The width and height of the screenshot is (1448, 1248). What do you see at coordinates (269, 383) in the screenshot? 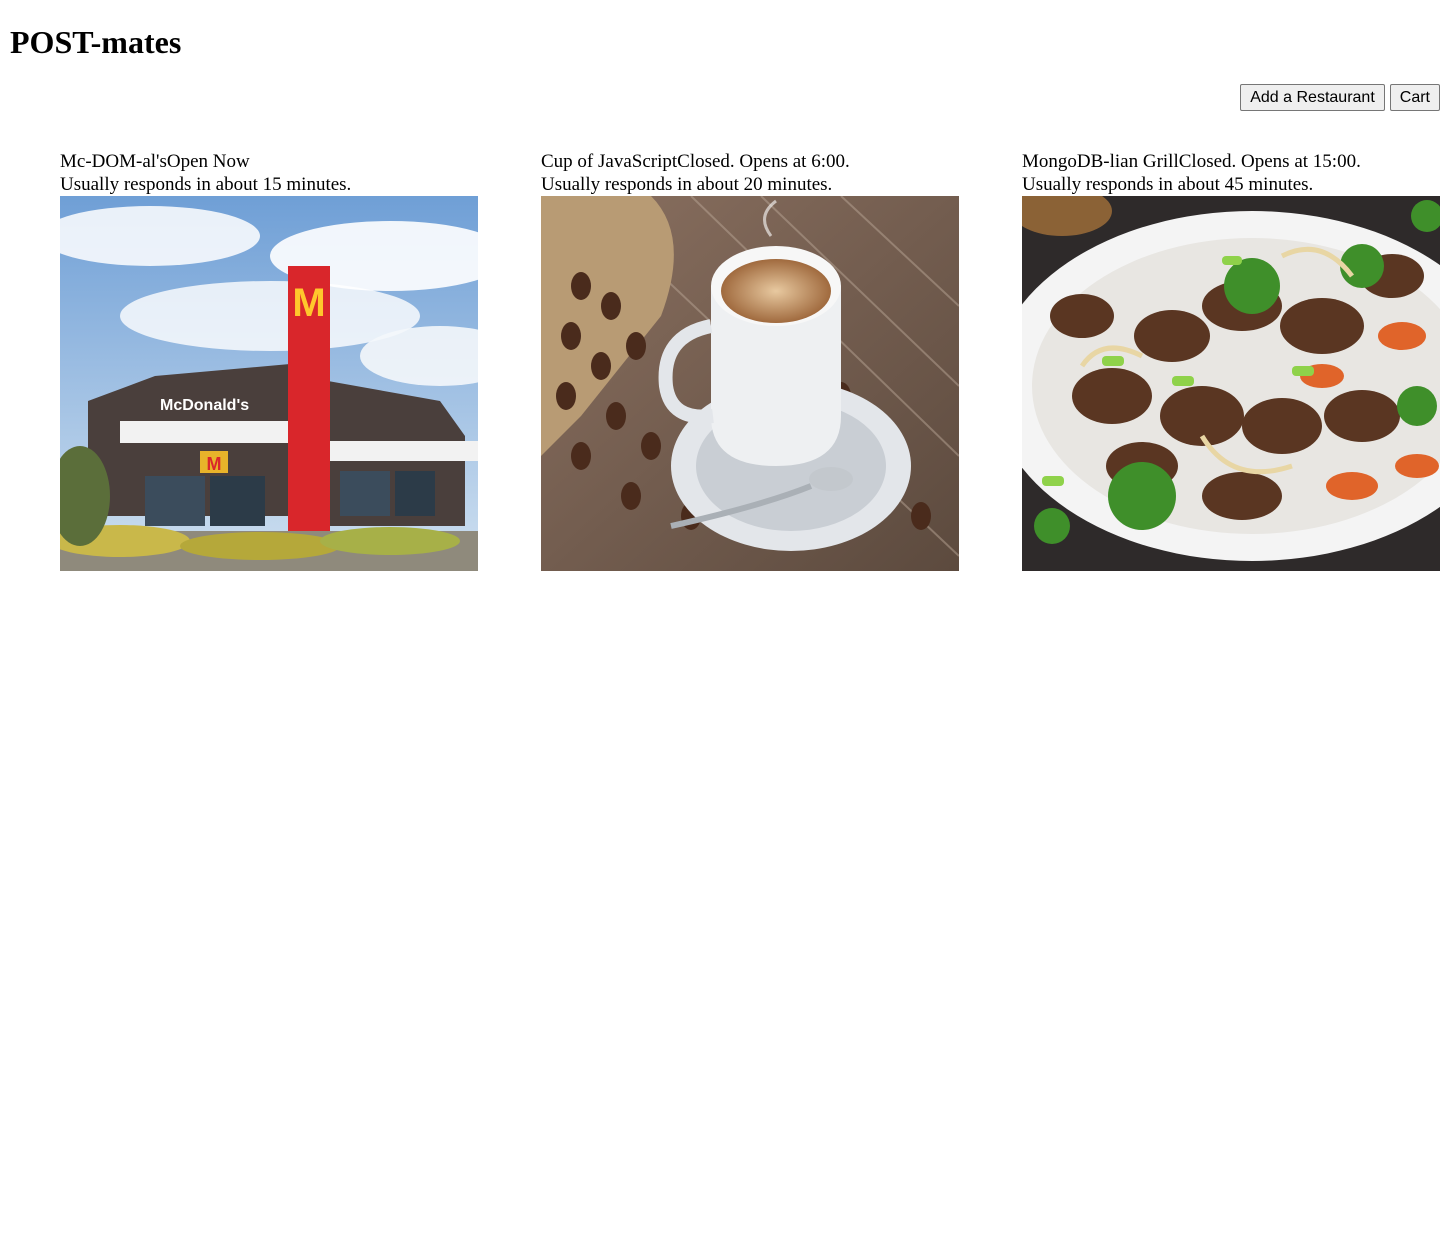
I see `restaurant-image: McDonald's M M` at bounding box center [269, 383].